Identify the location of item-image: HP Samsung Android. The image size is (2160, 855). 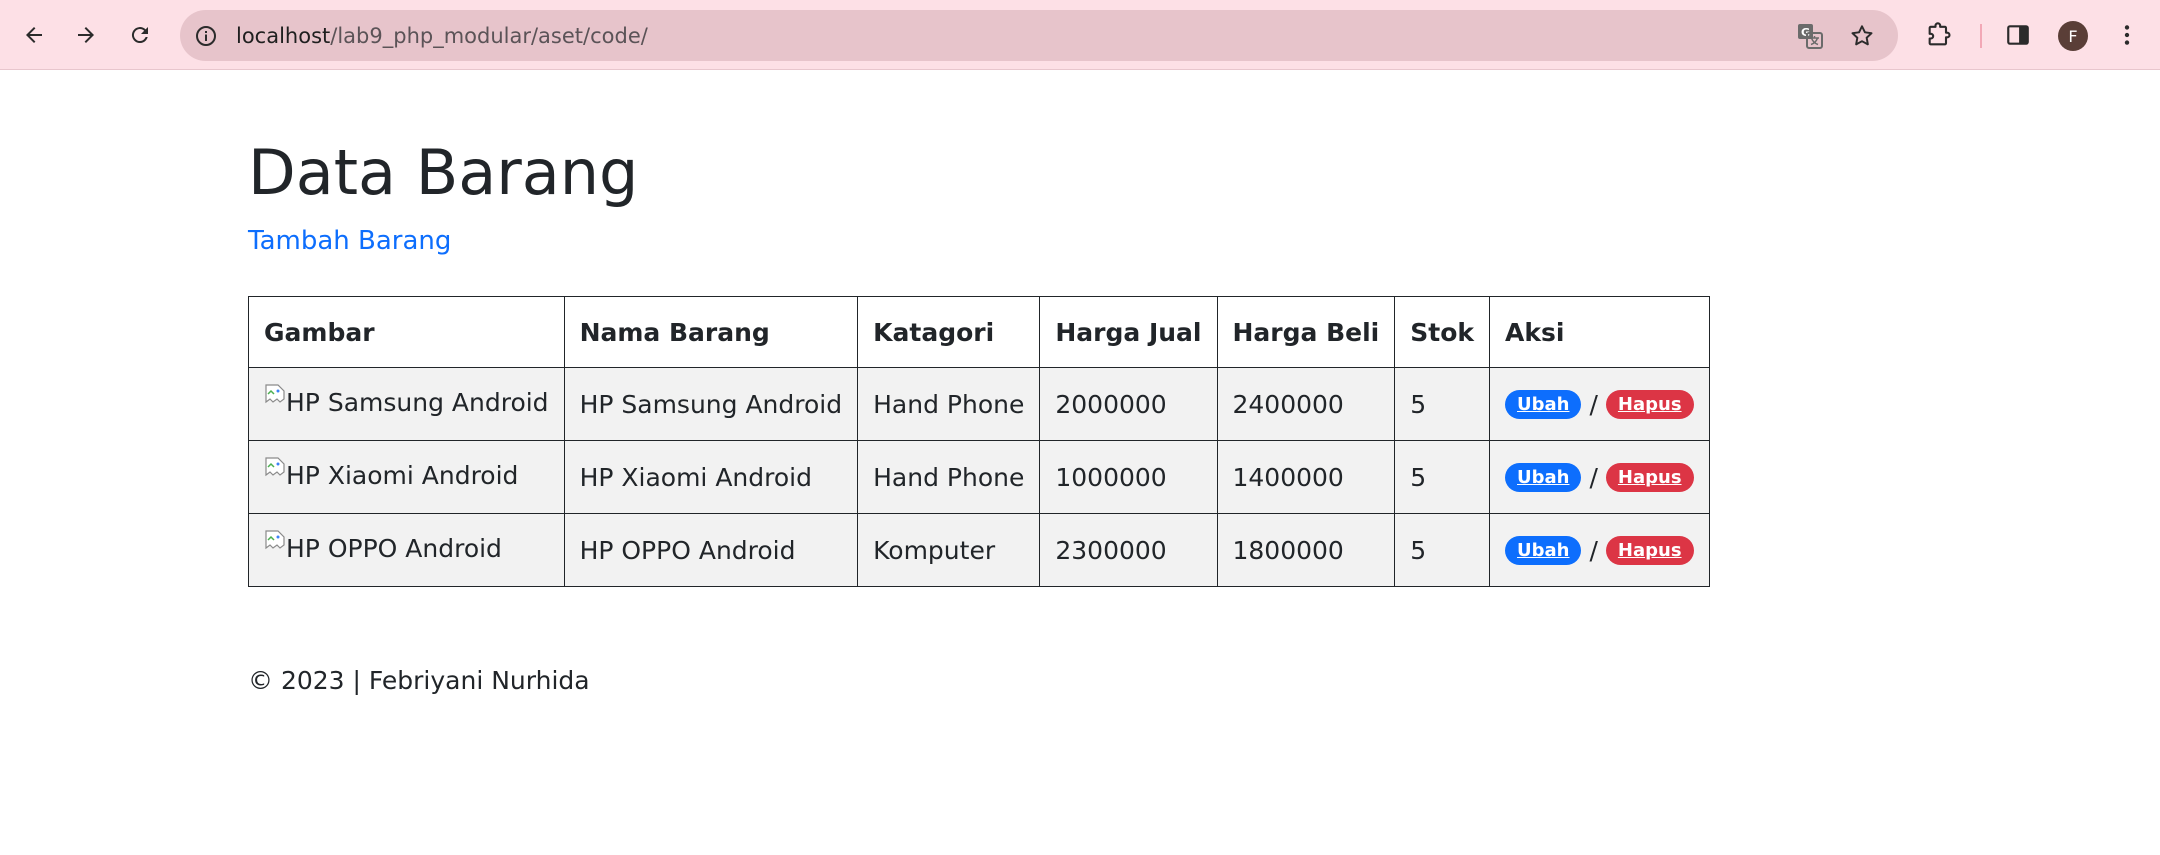
(406, 400).